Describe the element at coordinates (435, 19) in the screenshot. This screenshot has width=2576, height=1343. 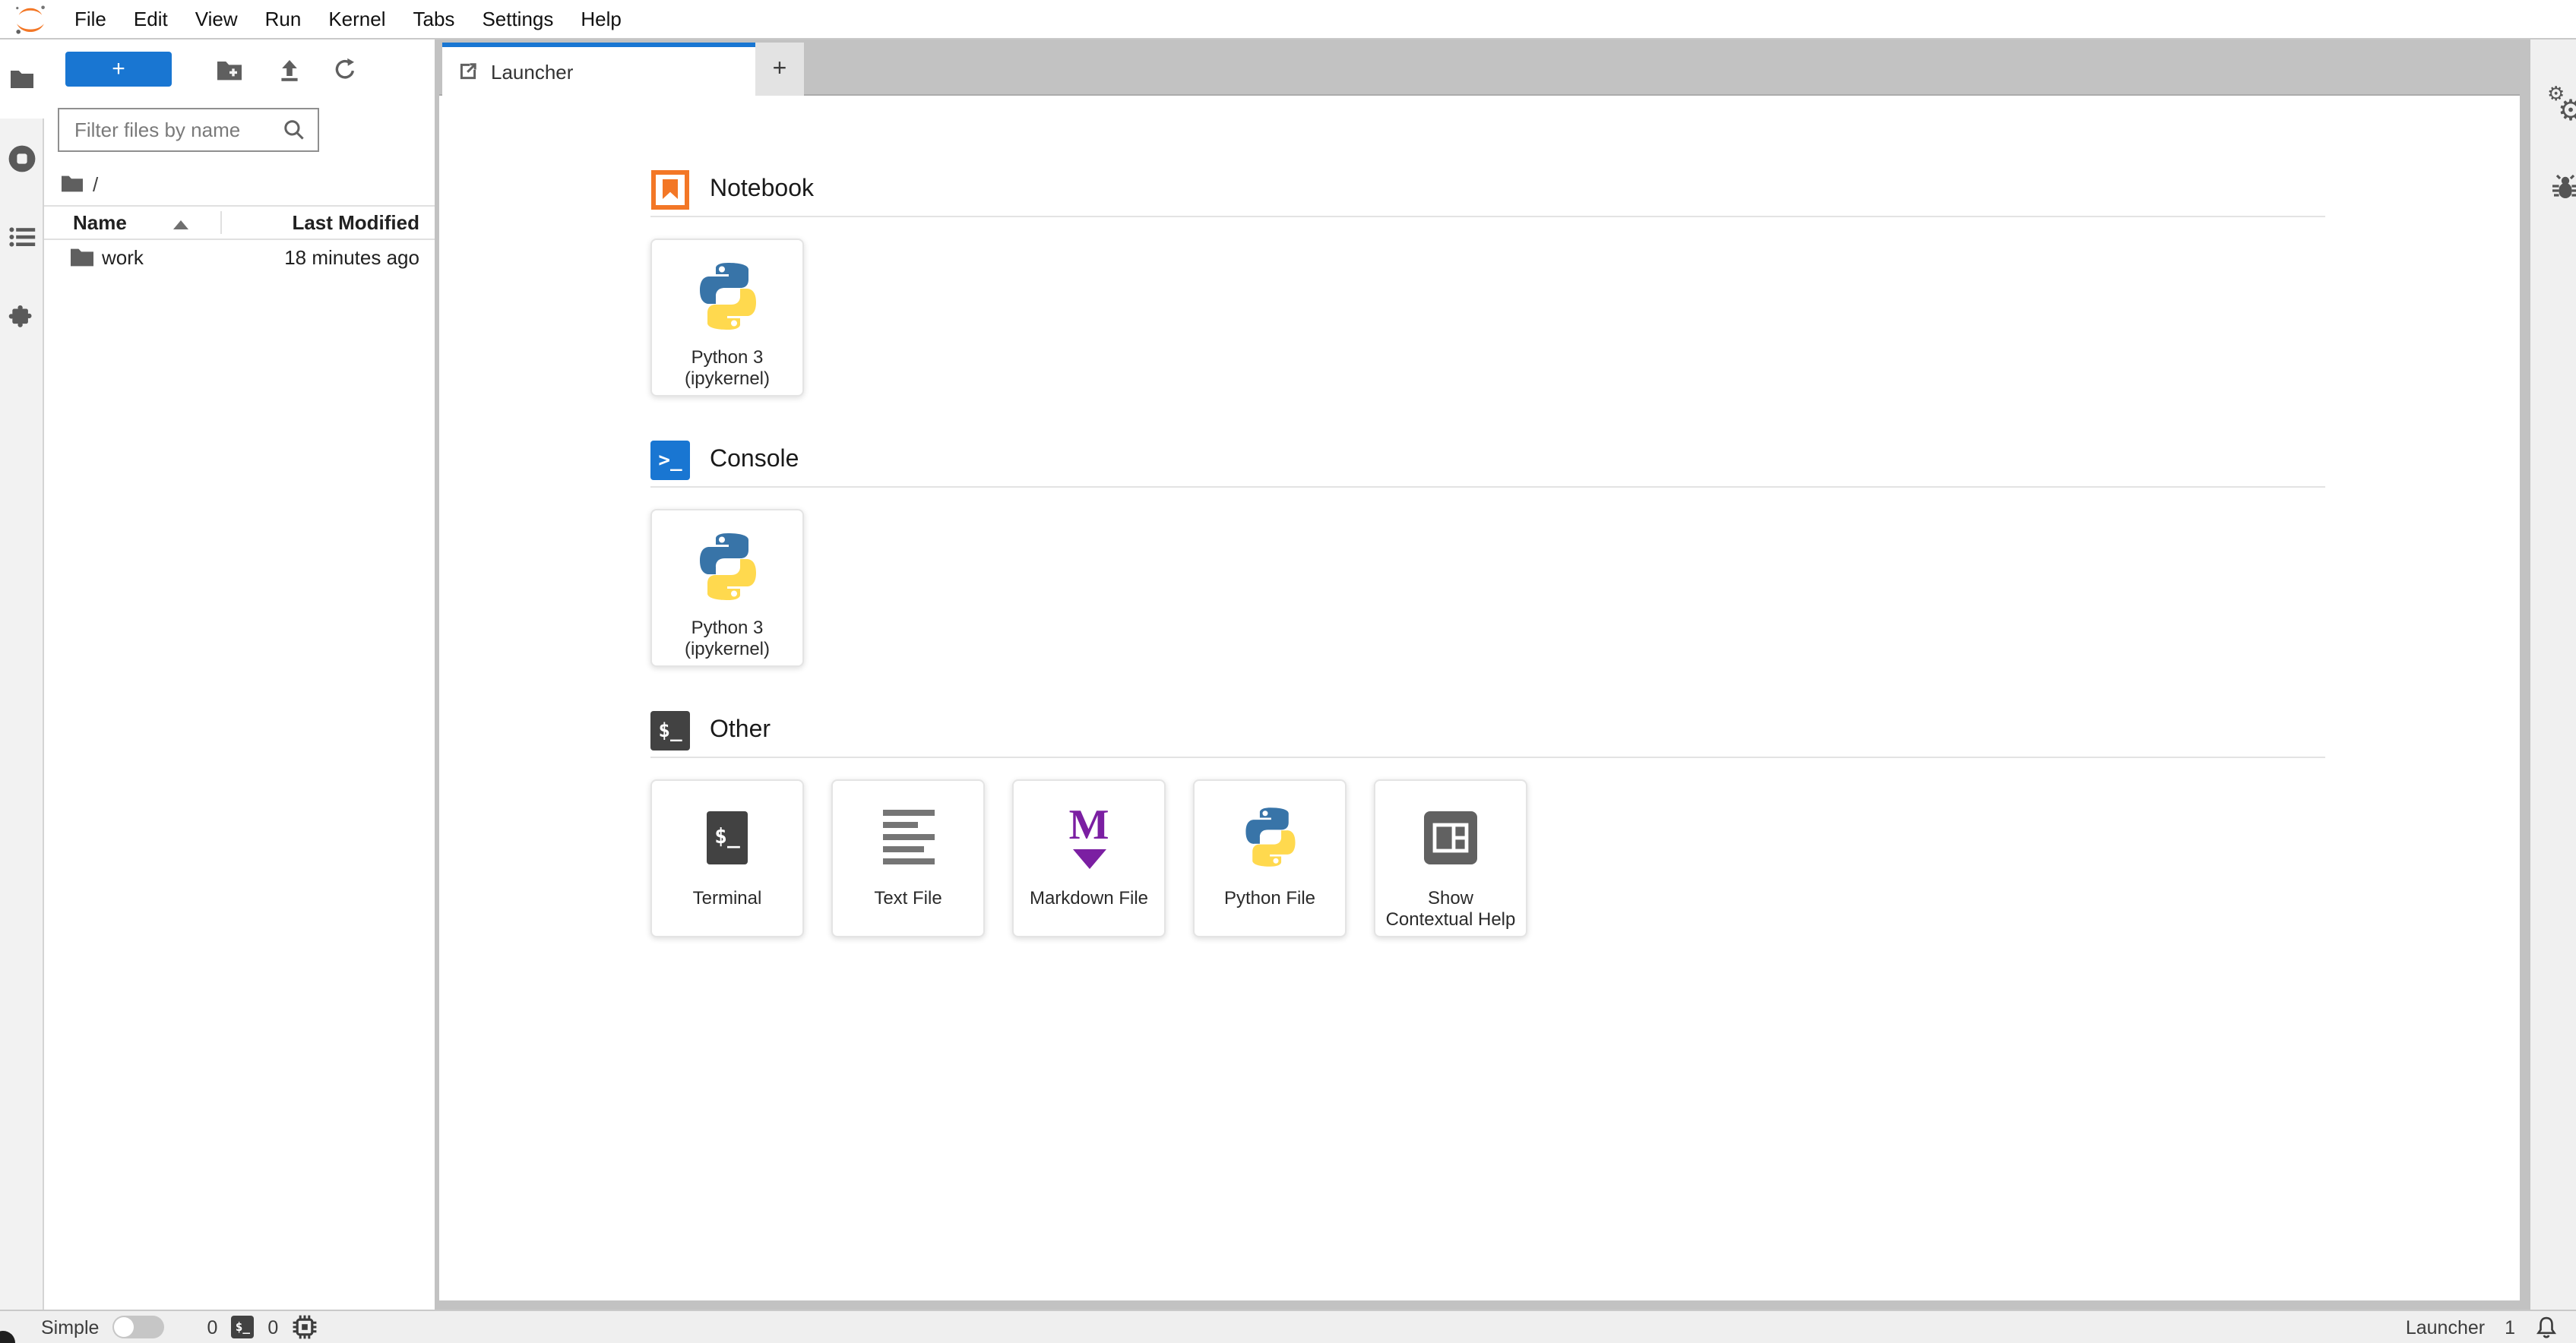
I see `menu-tabs: Tabs` at that location.